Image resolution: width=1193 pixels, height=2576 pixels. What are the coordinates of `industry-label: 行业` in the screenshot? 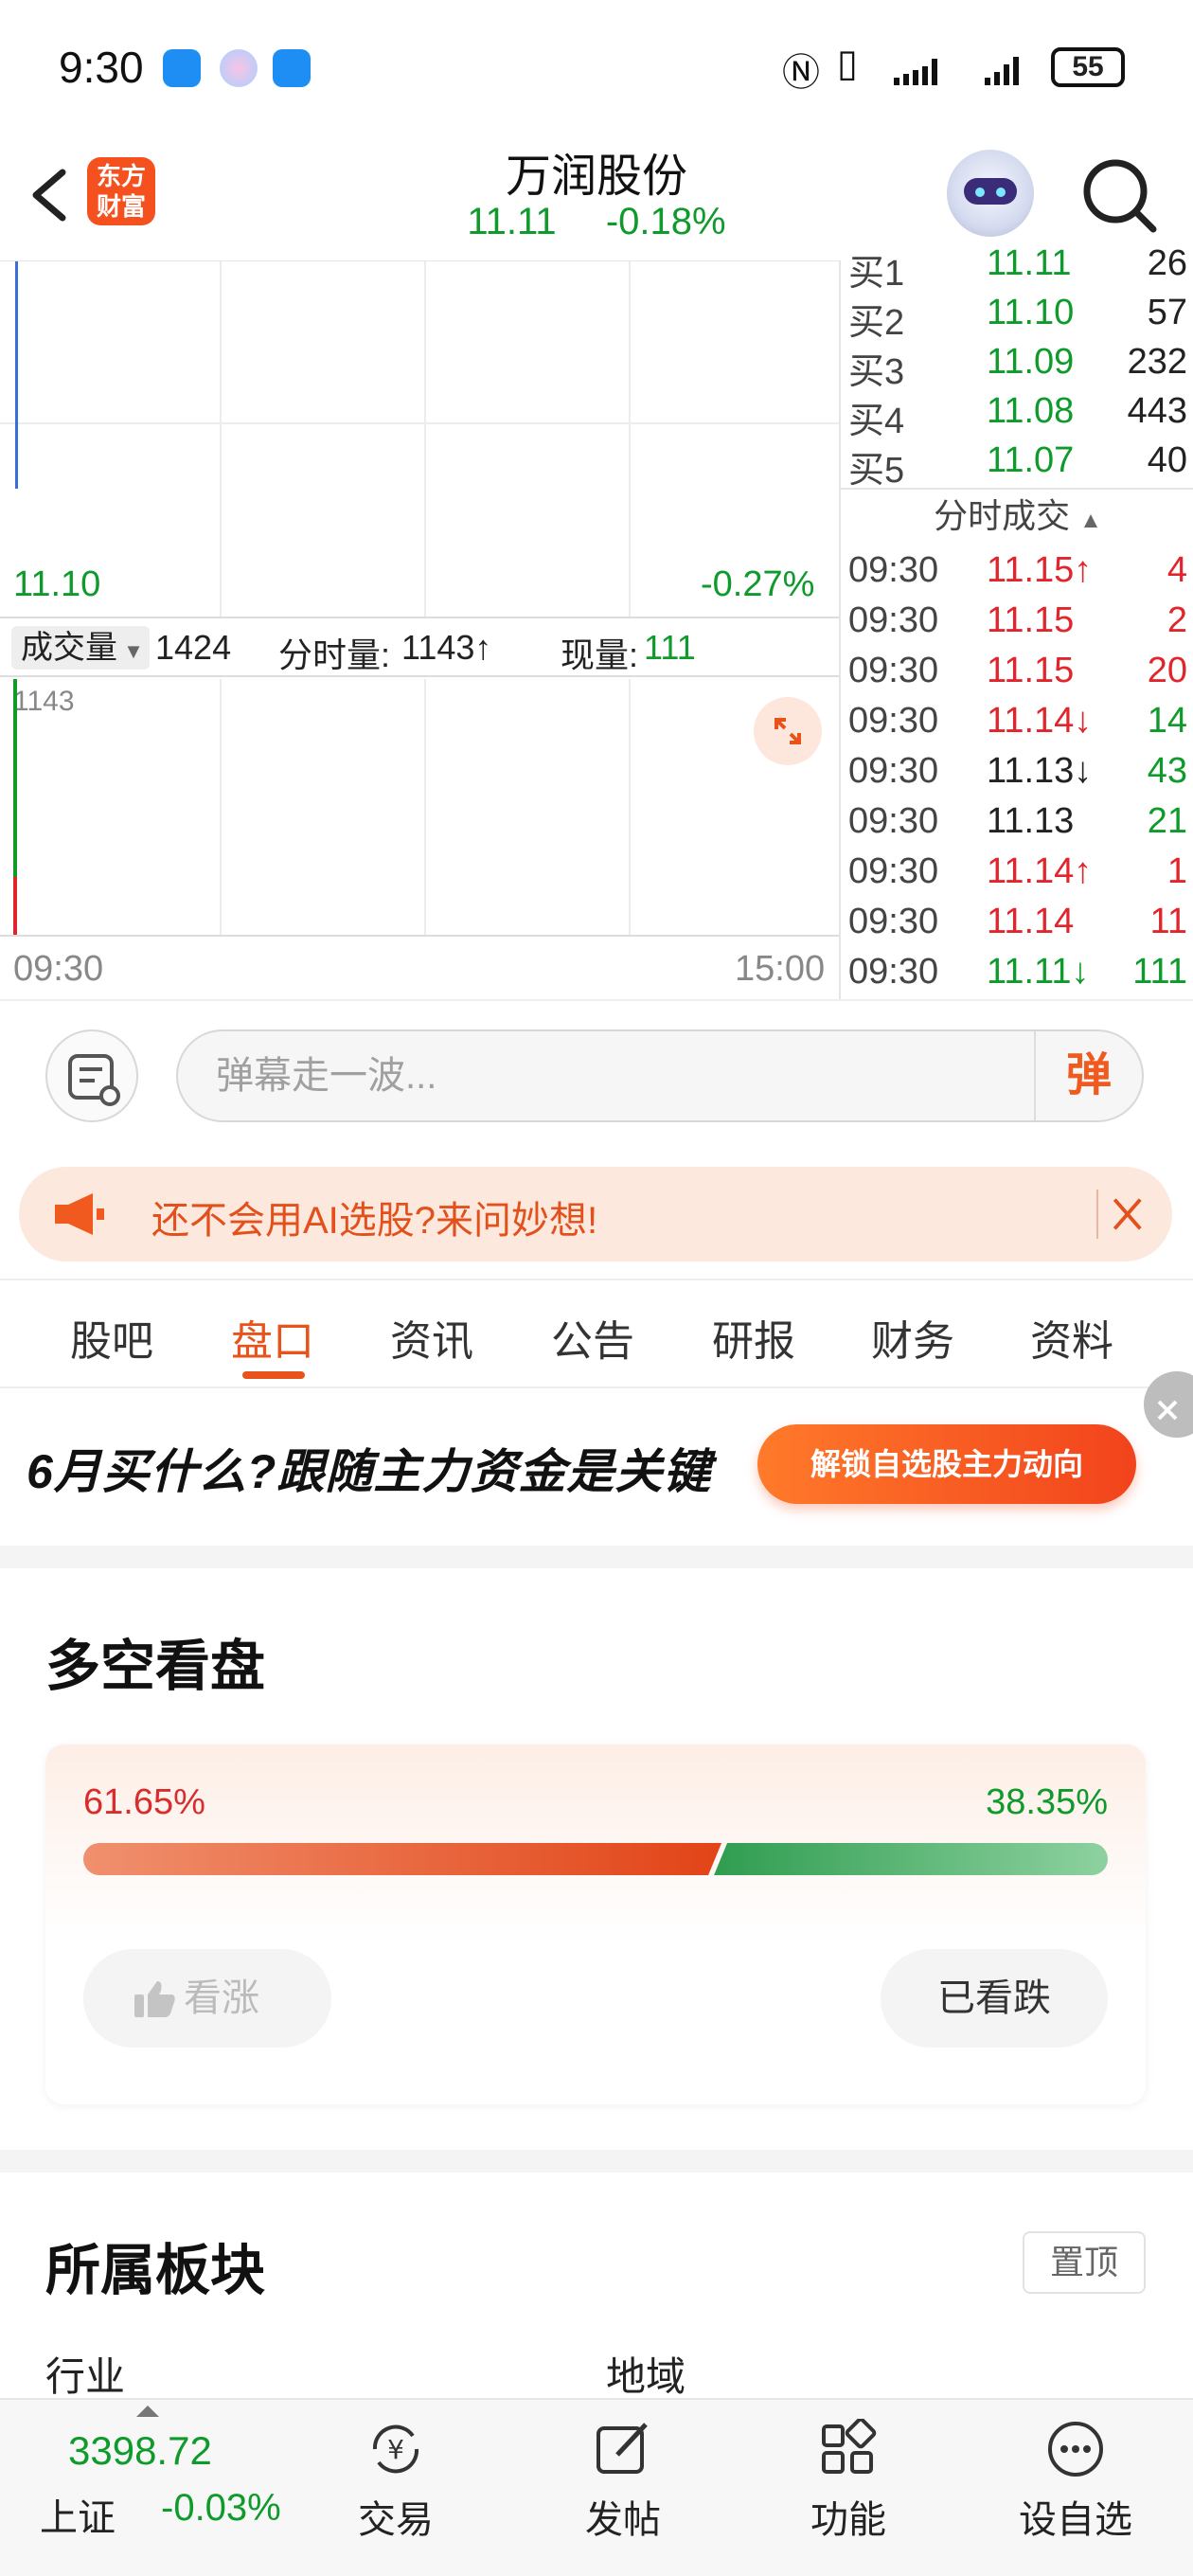 It's located at (85, 2376).